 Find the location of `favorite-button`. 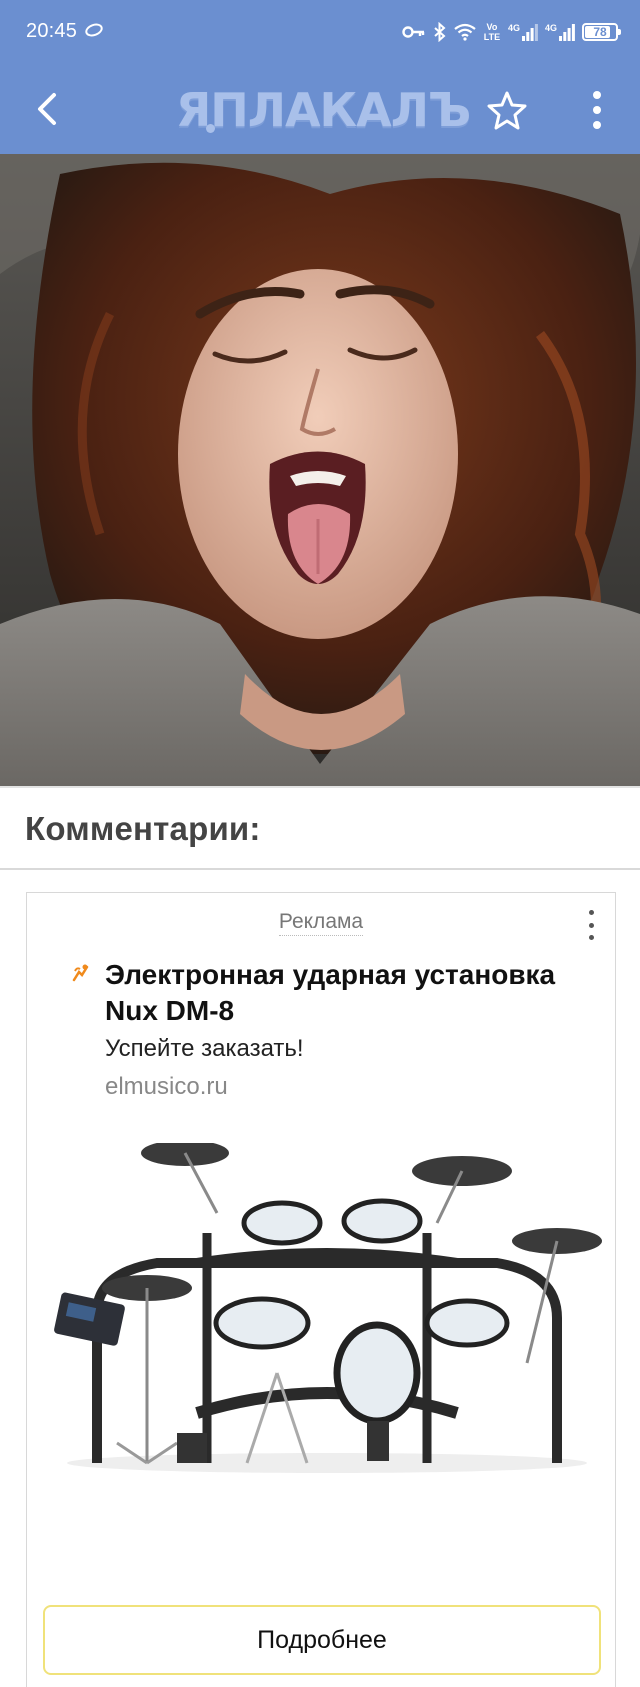

favorite-button is located at coordinates (507, 110).